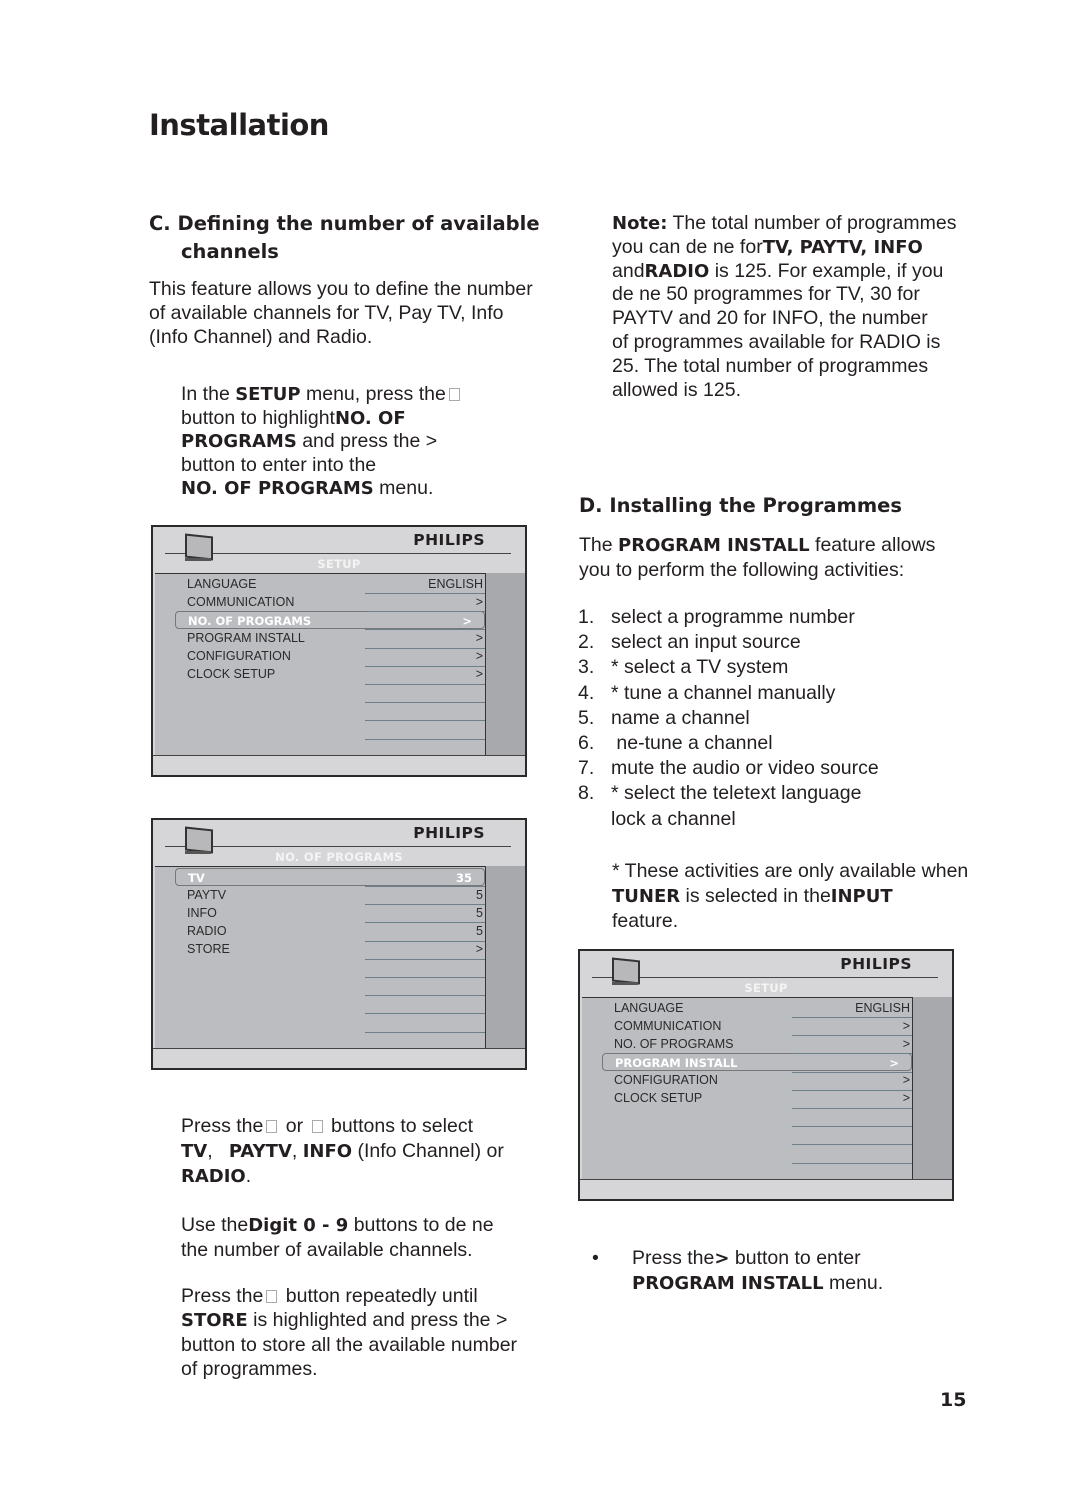 The height and width of the screenshot is (1492, 1080). Describe the element at coordinates (861, 896) in the screenshot. I see `term: INPUT` at that location.